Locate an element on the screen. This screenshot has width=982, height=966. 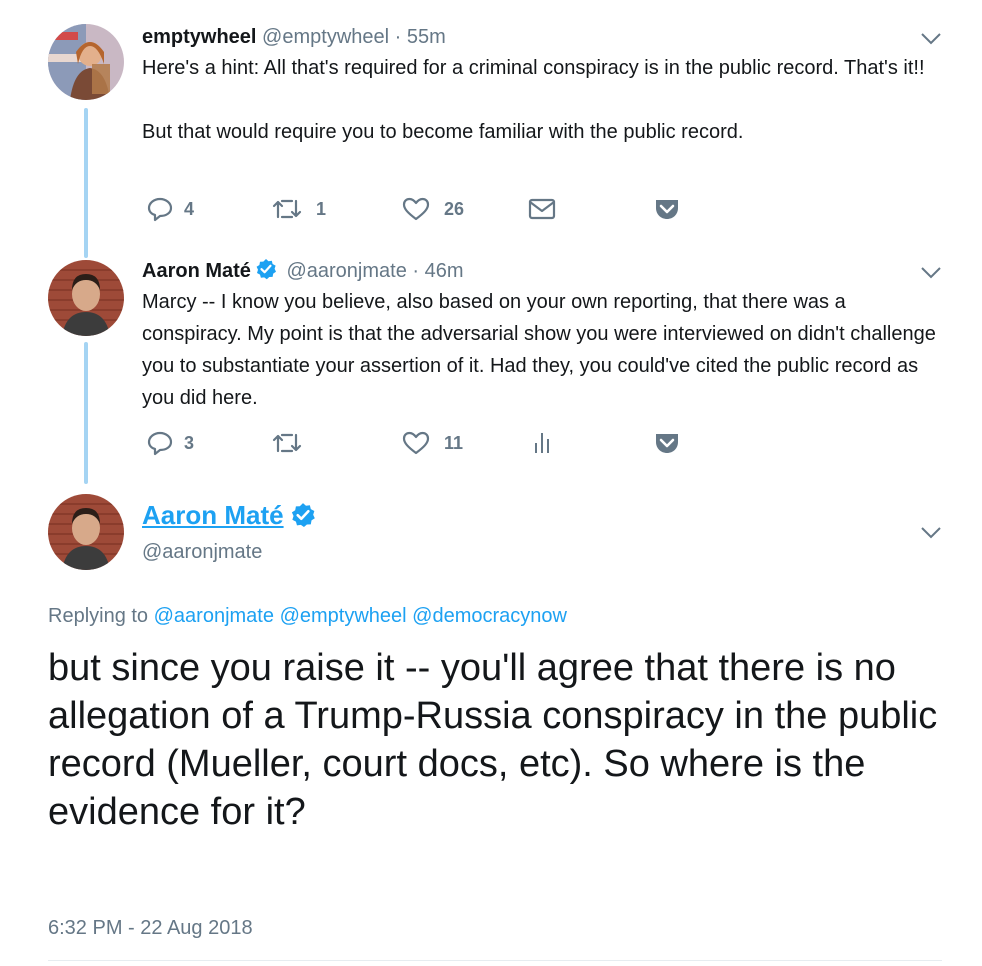
author-name: emptywheel is located at coordinates (199, 37).